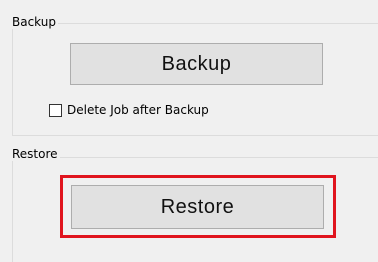 Image resolution: width=378 pixels, height=262 pixels. What do you see at coordinates (36, 154) in the screenshot?
I see `restore-group-title: Restore` at bounding box center [36, 154].